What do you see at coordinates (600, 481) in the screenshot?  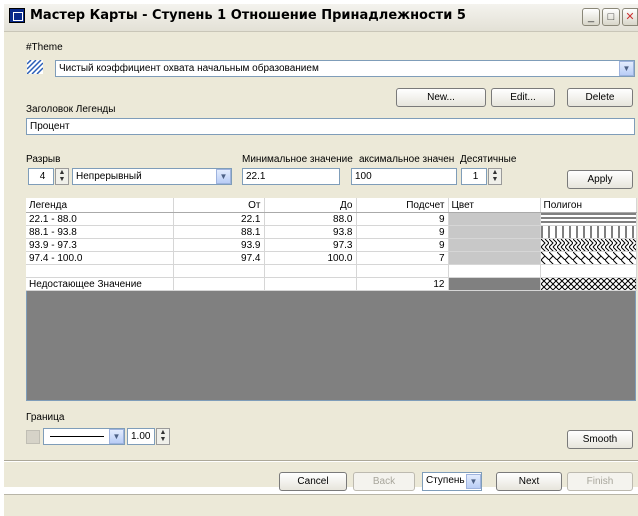 I see `finish-button: Finish` at bounding box center [600, 481].